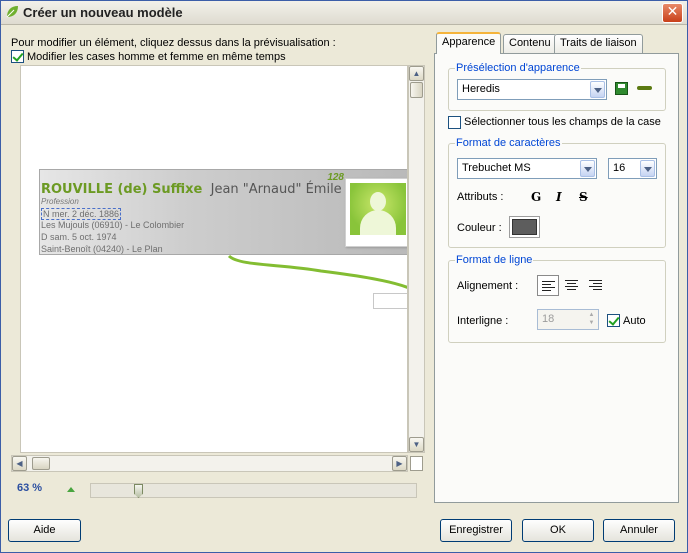 Image resolution: width=688 pixels, height=553 pixels. I want to click on title-bar: Créer un nouveau modèle ✕, so click(344, 13).